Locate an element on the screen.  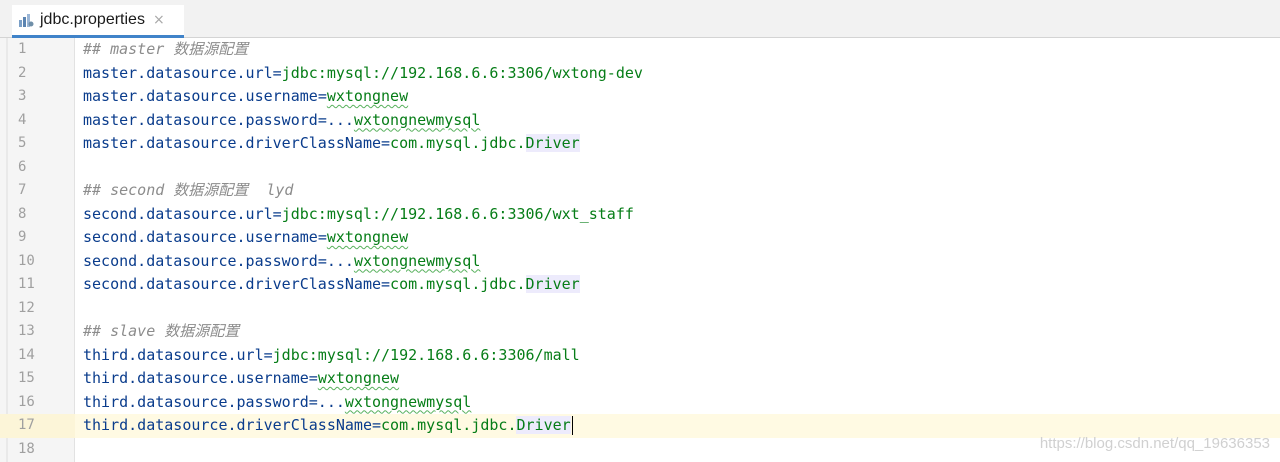
watermark: https://blog.csdn.net/qq_19636353 is located at coordinates (1154, 443).